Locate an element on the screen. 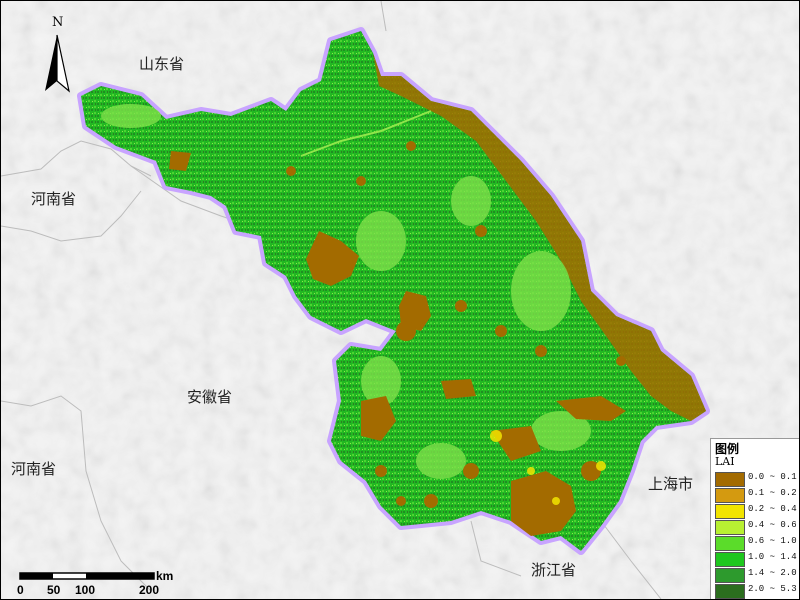 The width and height of the screenshot is (800, 600). scale-label-50: 50 is located at coordinates (54, 590).